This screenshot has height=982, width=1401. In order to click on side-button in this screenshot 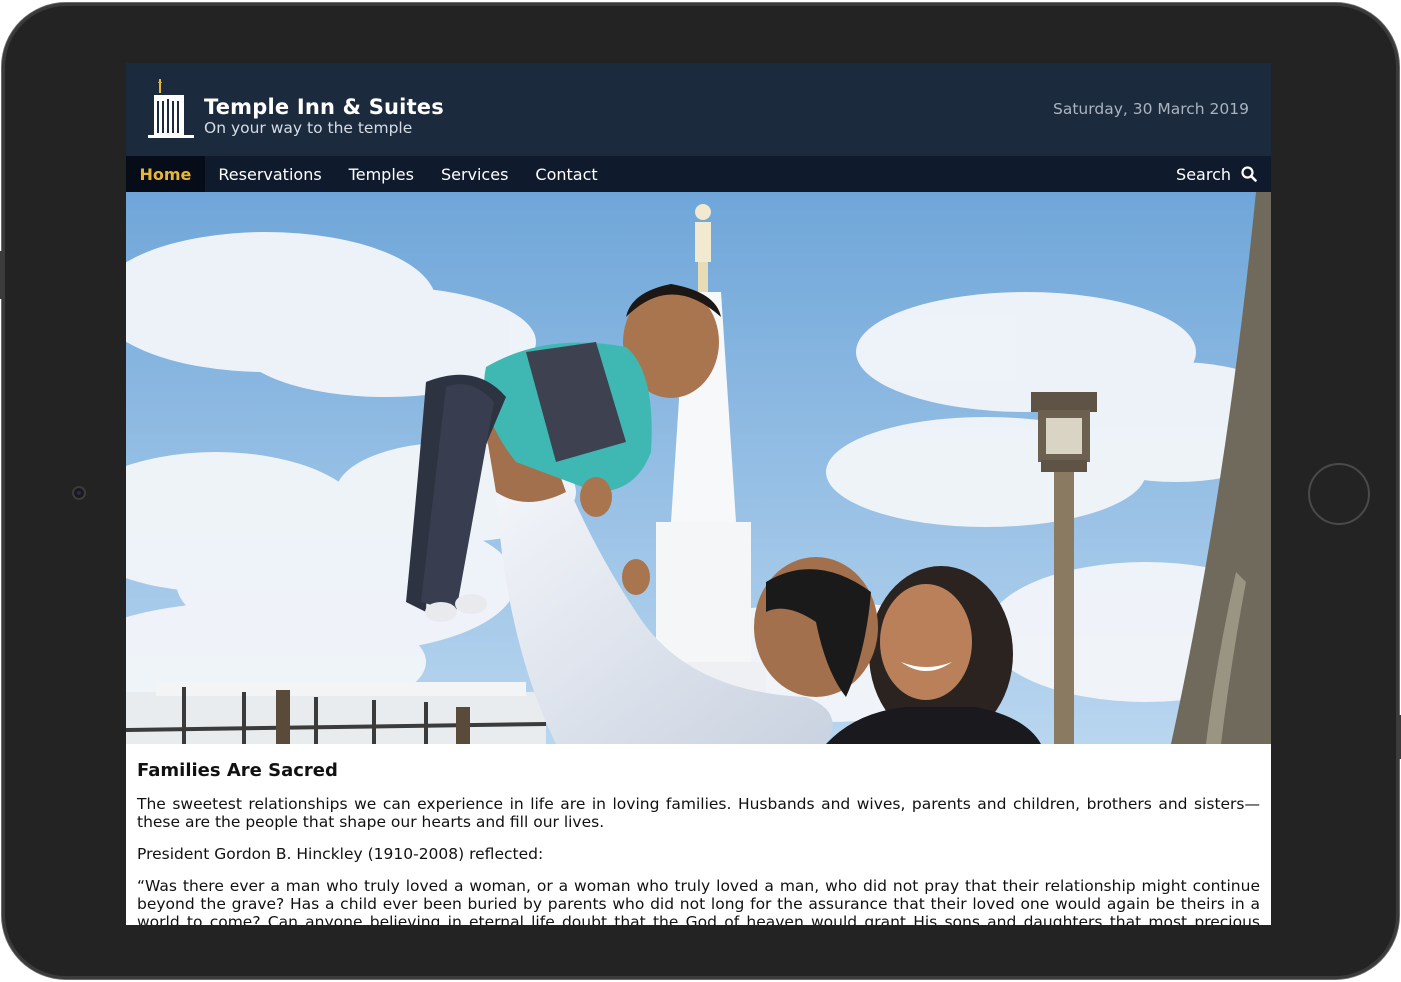, I will do `click(1399, 737)`.